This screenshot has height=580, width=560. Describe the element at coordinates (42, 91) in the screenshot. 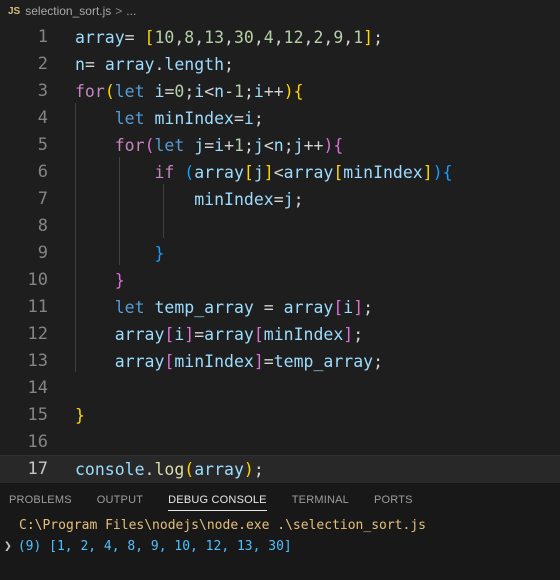

I see `line-number: 3` at that location.